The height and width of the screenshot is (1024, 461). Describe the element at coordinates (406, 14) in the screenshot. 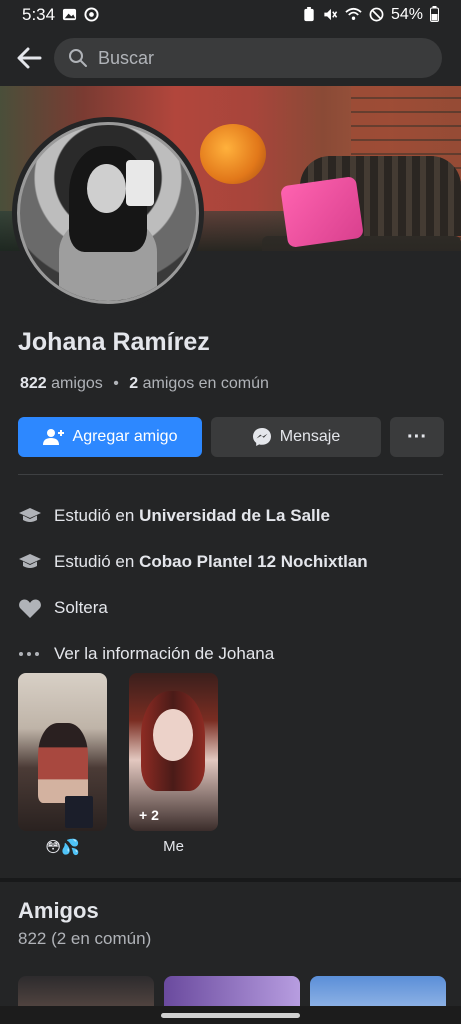

I see `battery-percent: 54%` at that location.